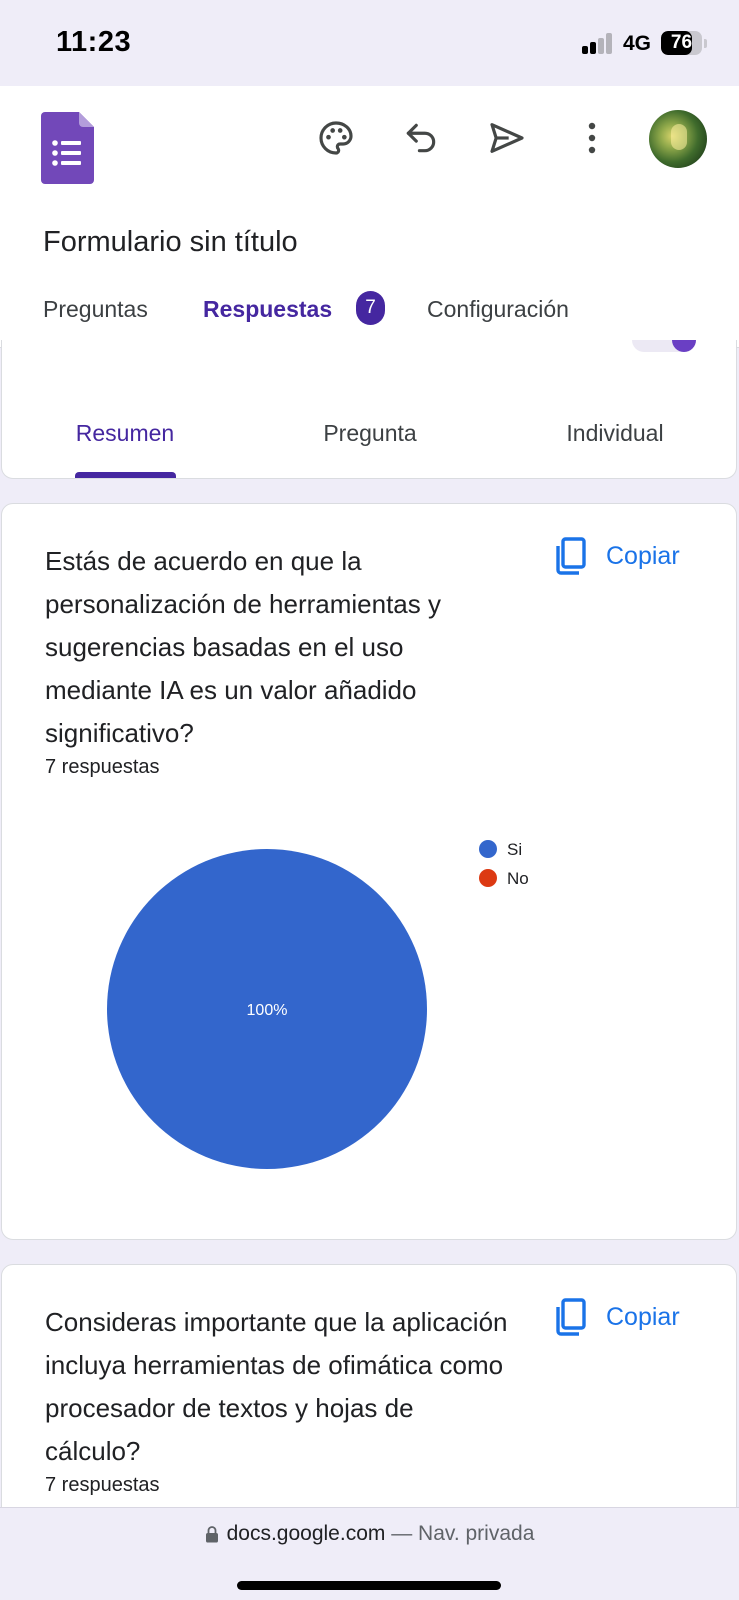 The height and width of the screenshot is (1600, 739). Describe the element at coordinates (592, 138) in the screenshot. I see `more-vert-icon` at that location.